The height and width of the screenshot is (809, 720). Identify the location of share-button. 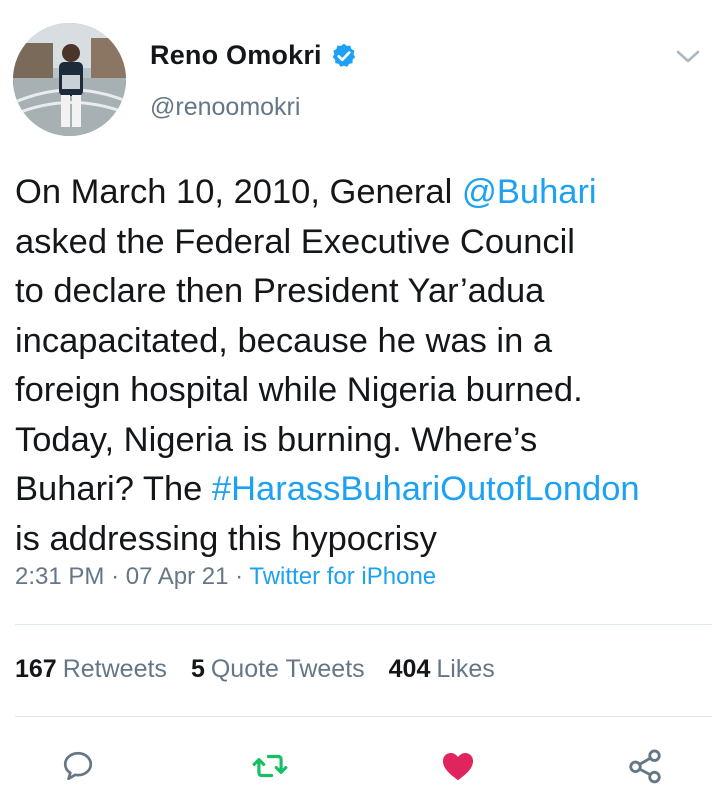
(645, 766).